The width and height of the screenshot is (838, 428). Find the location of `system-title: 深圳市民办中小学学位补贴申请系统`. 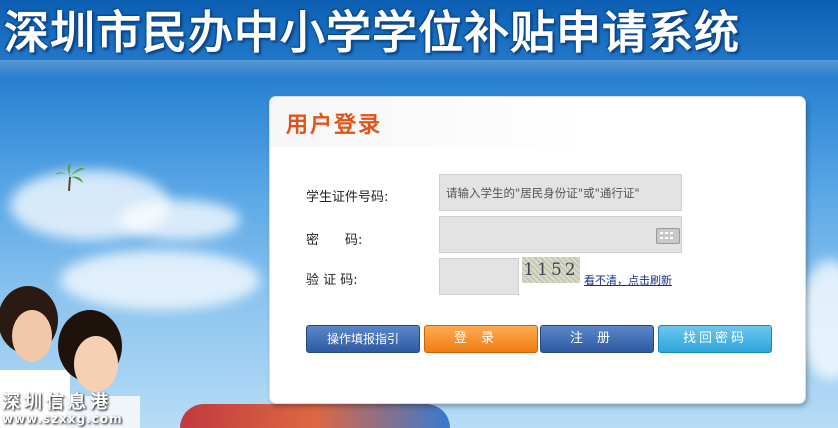

system-title: 深圳市民办中小学学位补贴申请系统 is located at coordinates (372, 32).